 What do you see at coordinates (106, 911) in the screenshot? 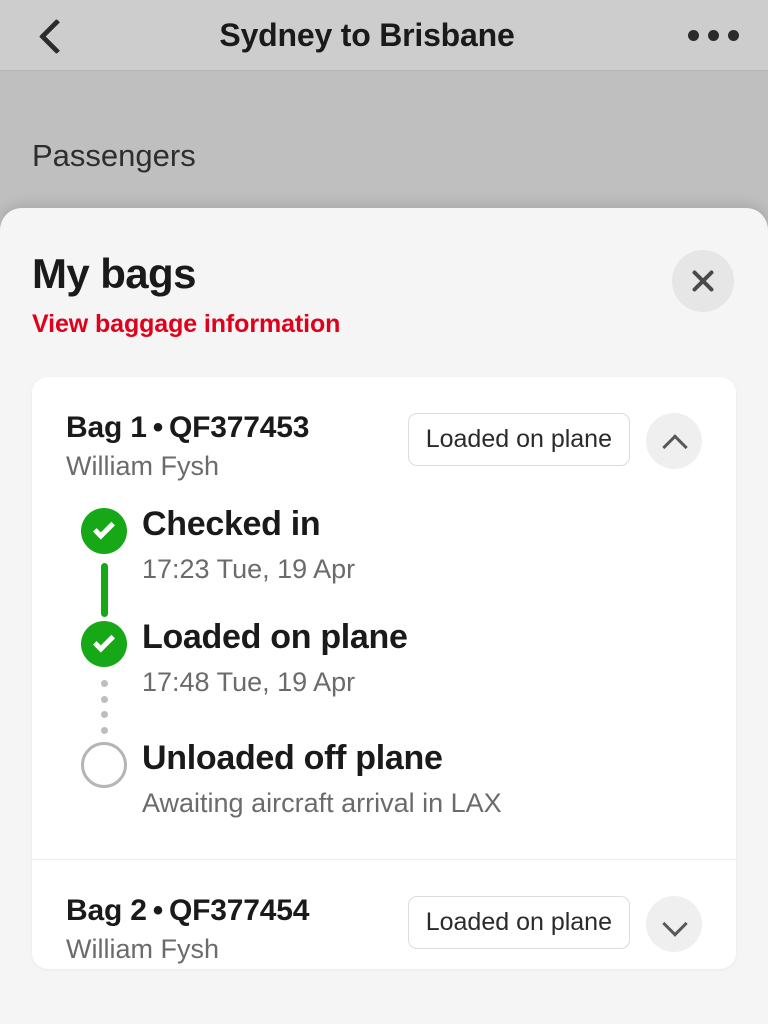
I see `bag-label: Bag 2` at bounding box center [106, 911].